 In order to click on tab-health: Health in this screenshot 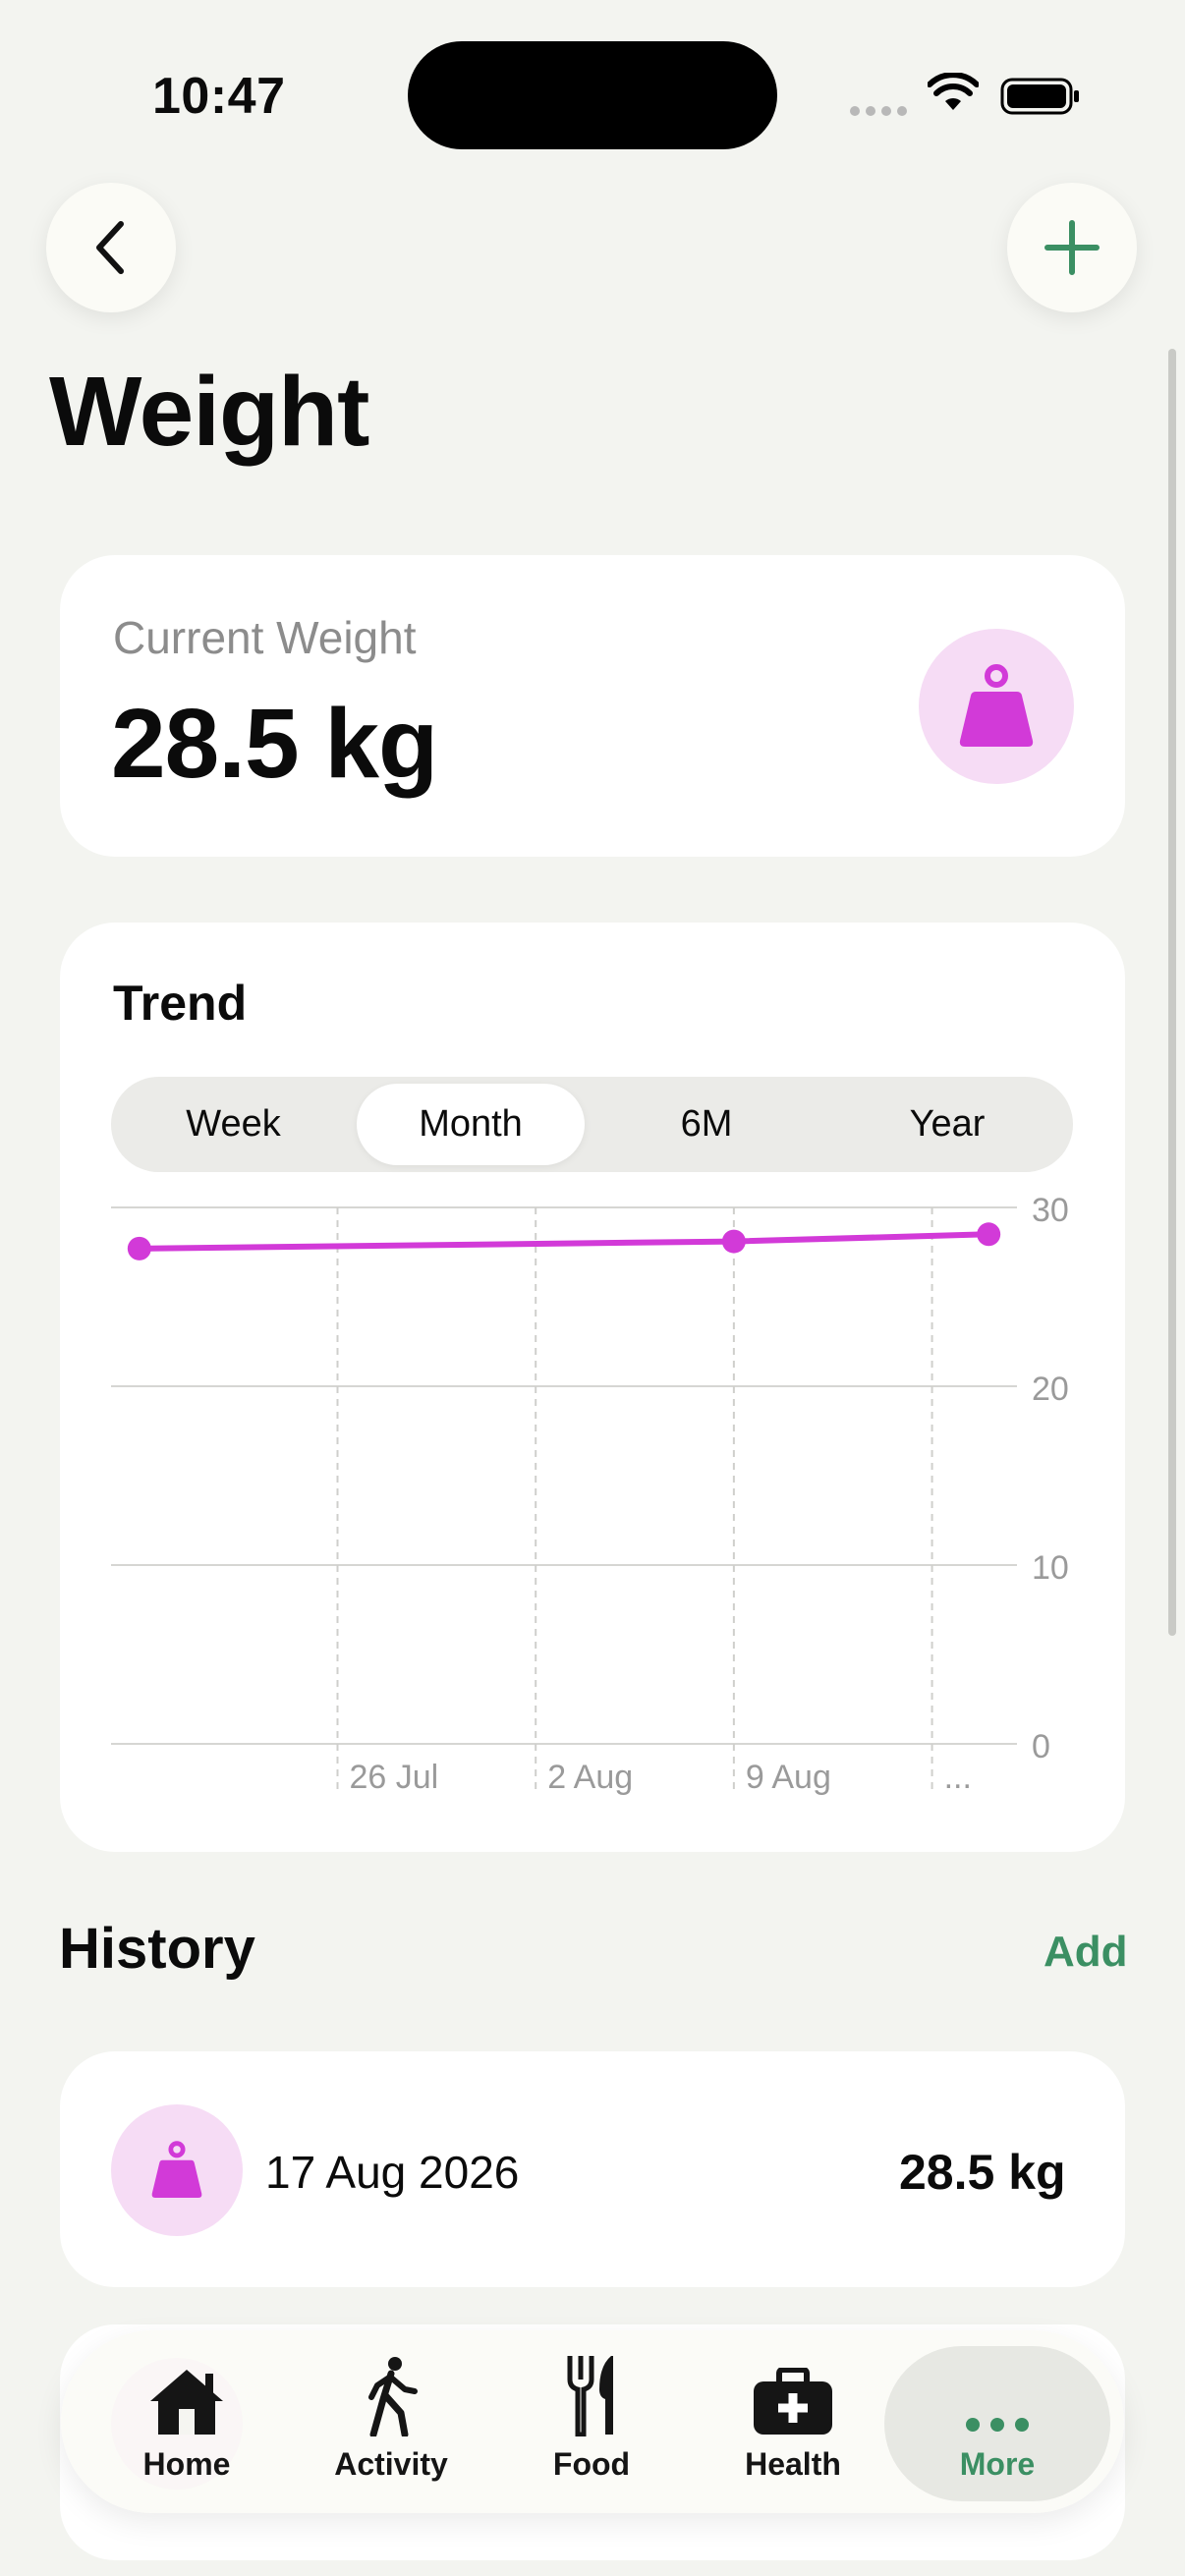, I will do `click(793, 2423)`.